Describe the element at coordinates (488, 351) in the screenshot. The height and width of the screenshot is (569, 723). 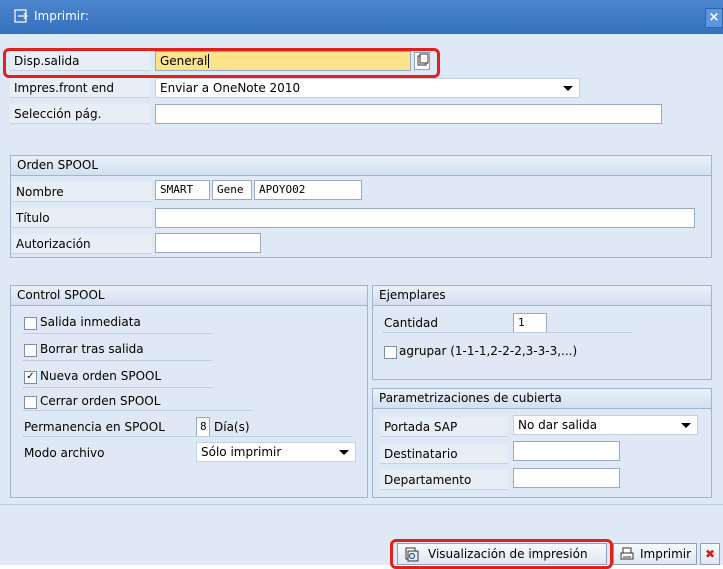
I see `group-copies-label: agrupar (1-1-1,2-2-2,3-3-3,...)` at that location.